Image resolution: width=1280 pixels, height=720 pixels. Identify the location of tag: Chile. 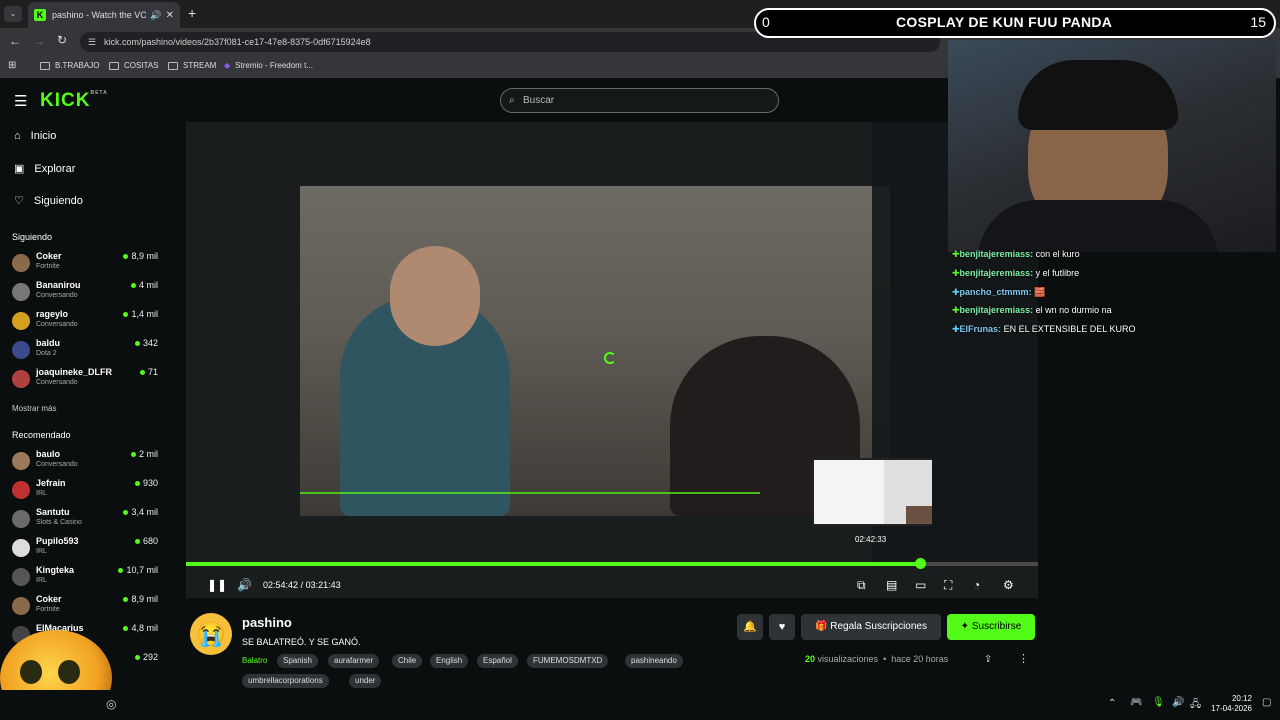
(407, 661).